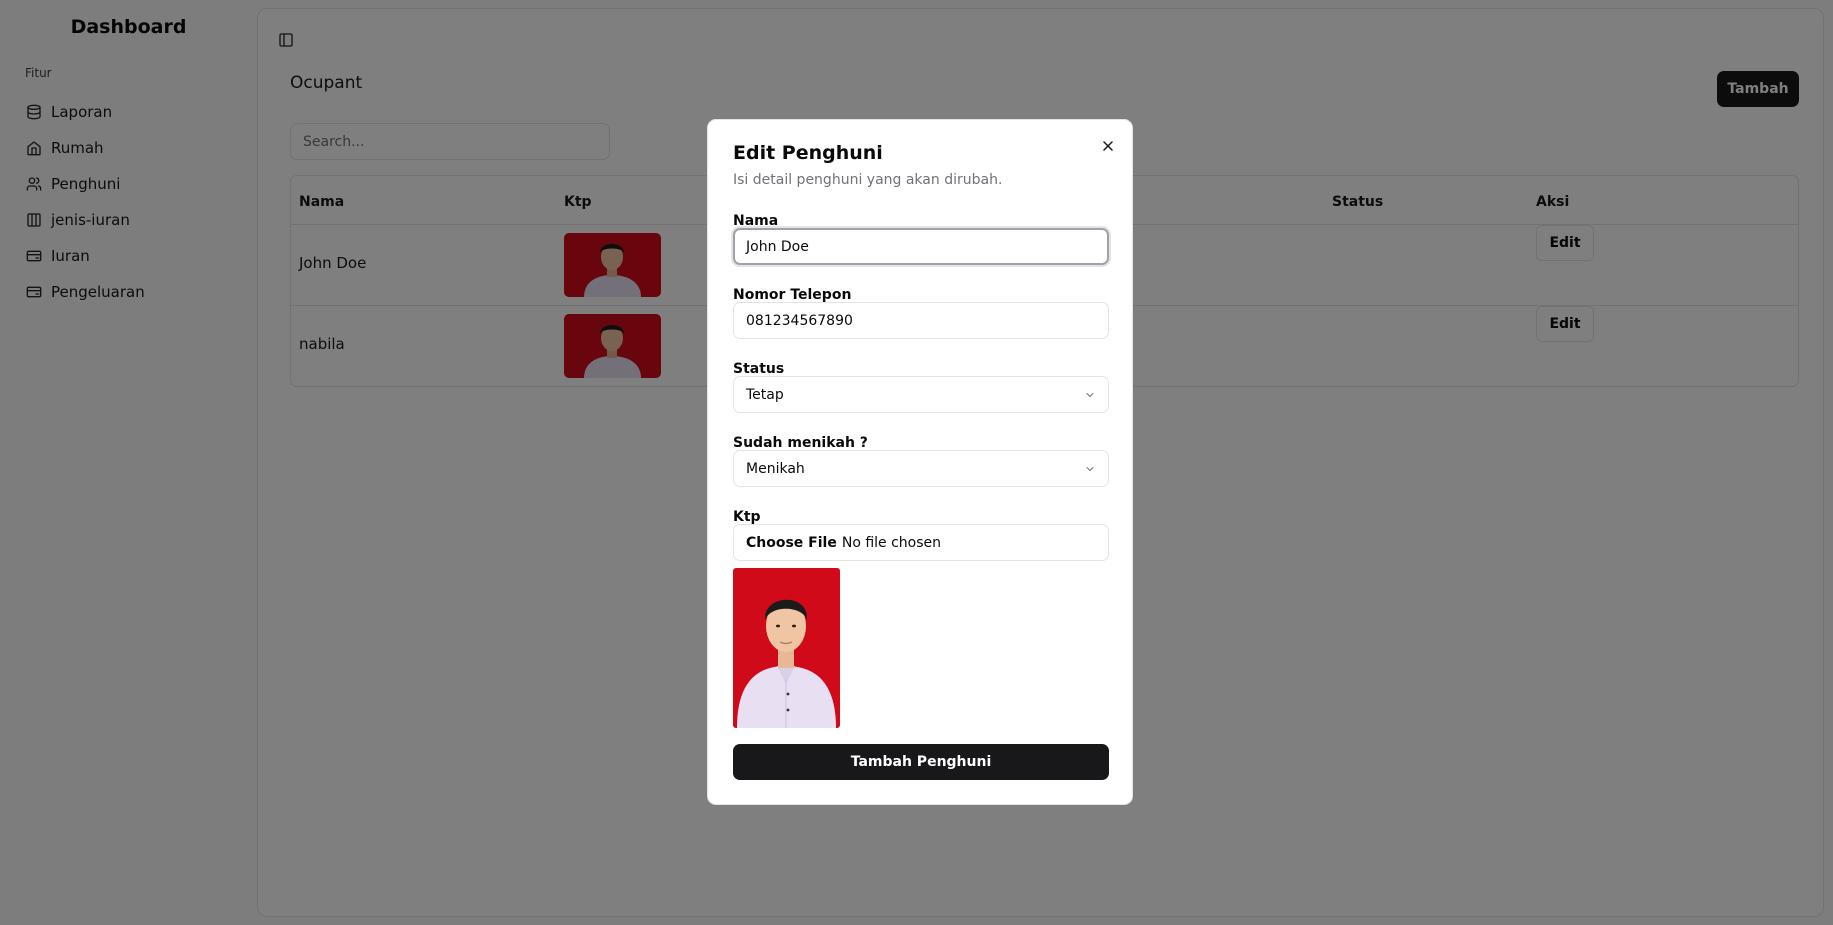 Image resolution: width=1833 pixels, height=925 pixels. What do you see at coordinates (800, 443) in the screenshot?
I see `menikah-label: Sudah menikah ?` at bounding box center [800, 443].